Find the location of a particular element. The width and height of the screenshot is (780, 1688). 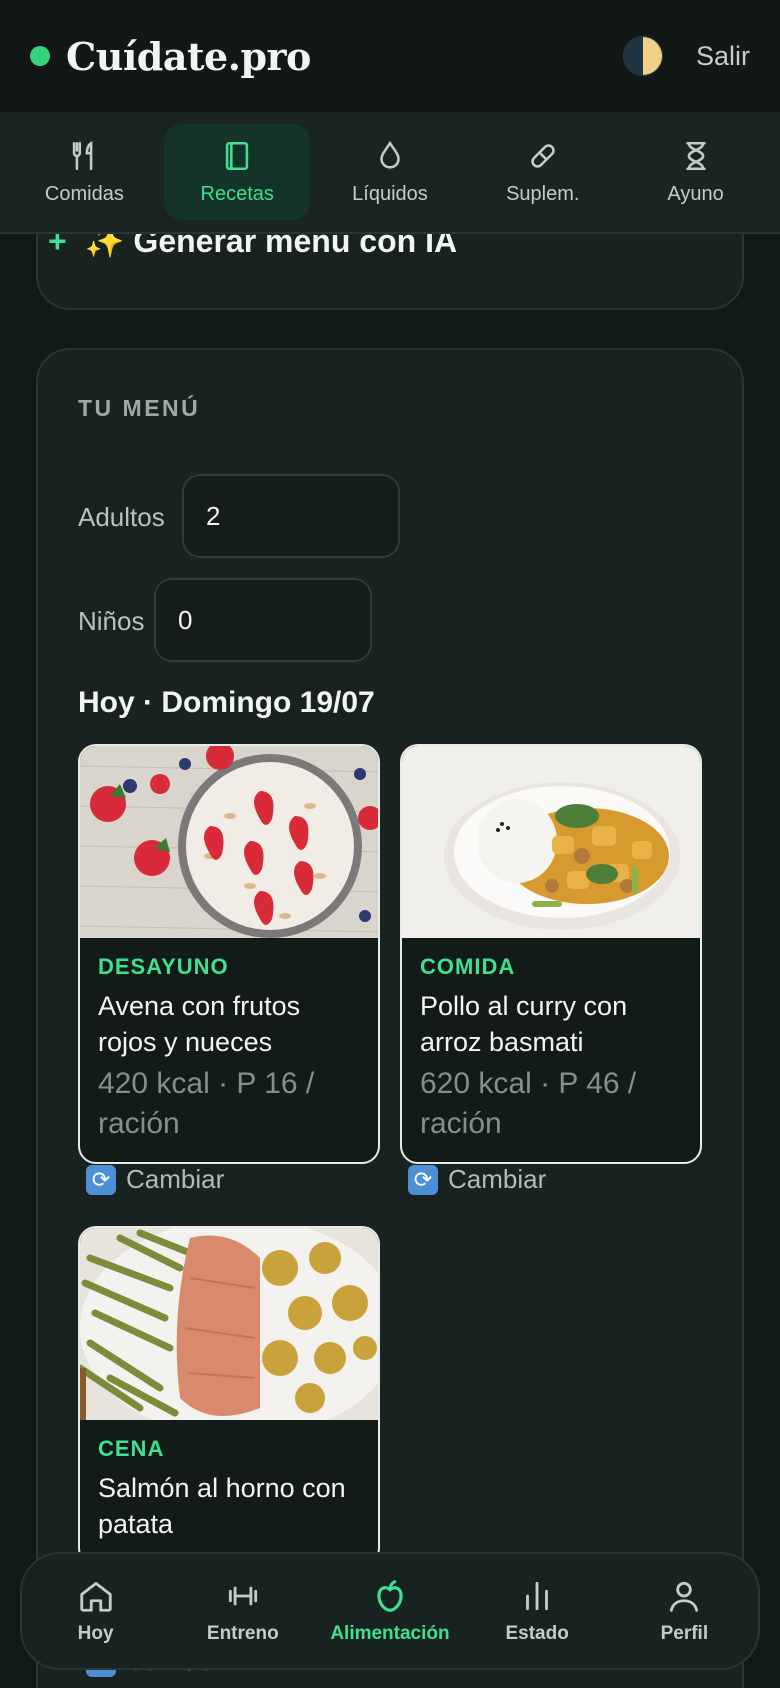

app-header: Cuídate.pro Salir is located at coordinates (390, 56).